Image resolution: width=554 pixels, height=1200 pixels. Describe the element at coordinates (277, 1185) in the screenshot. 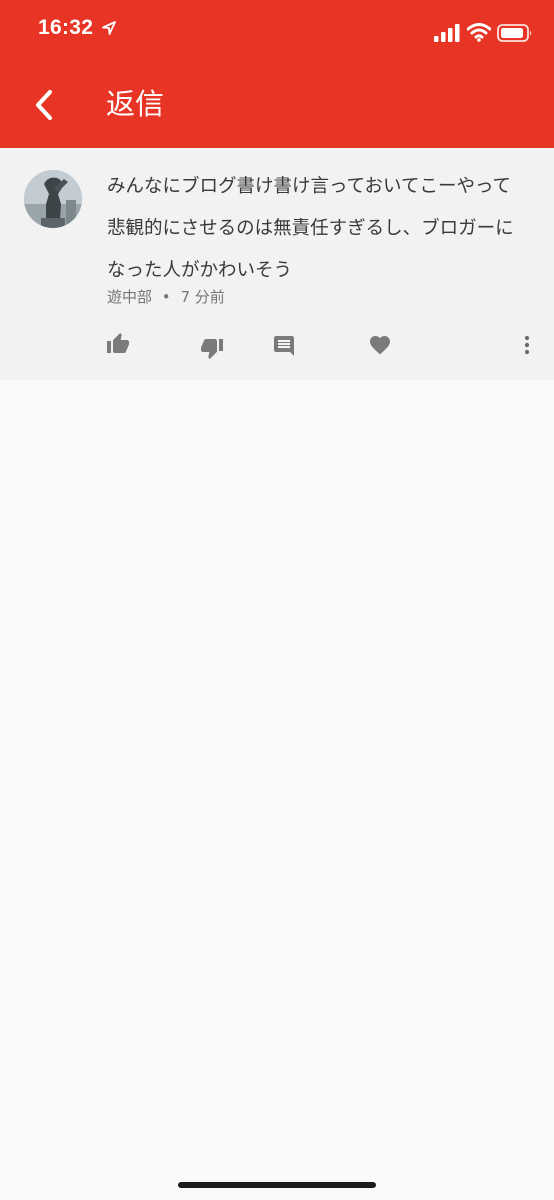

I see `home-indicator` at that location.